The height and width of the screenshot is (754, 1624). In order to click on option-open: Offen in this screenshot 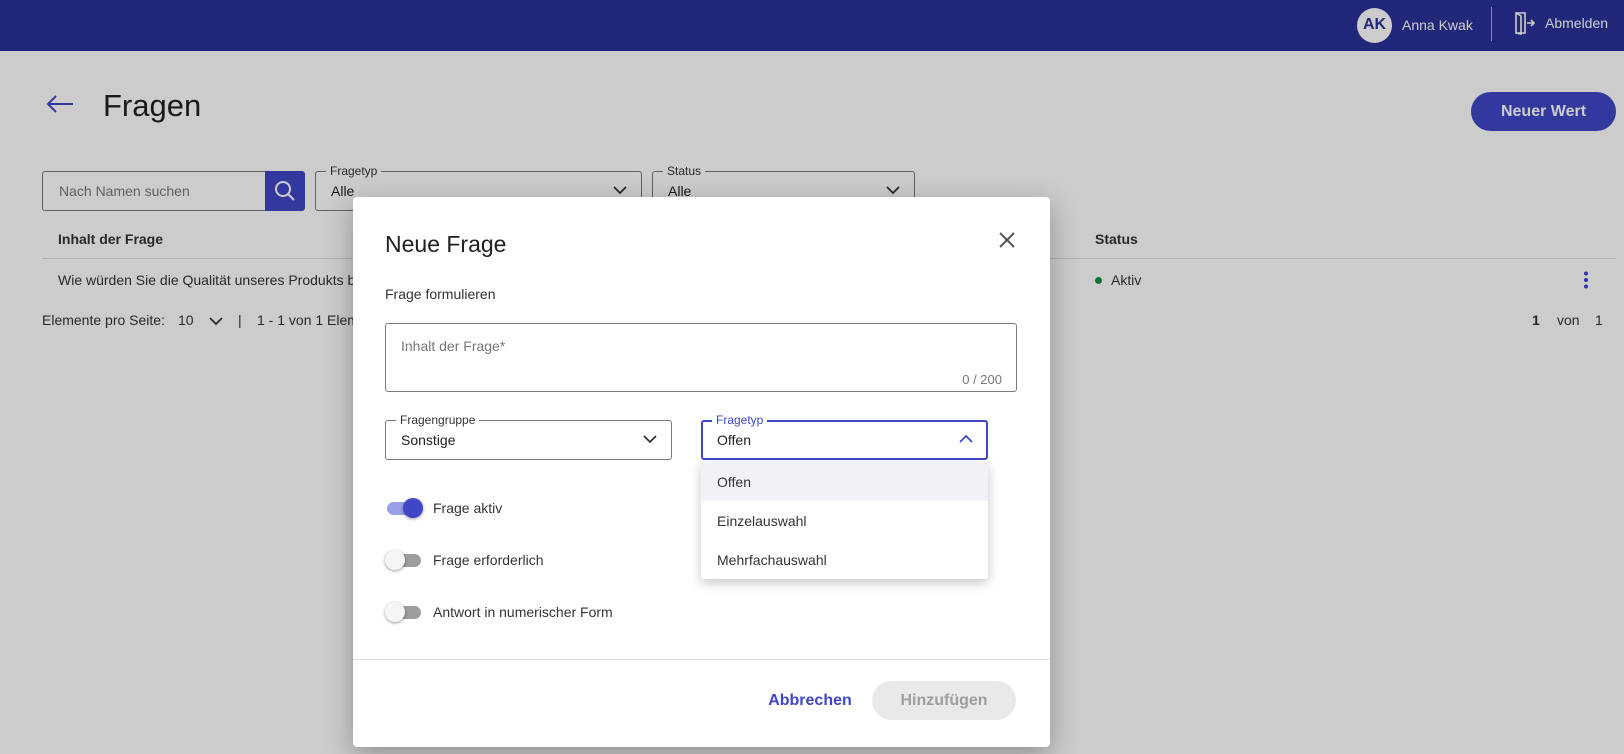, I will do `click(844, 481)`.